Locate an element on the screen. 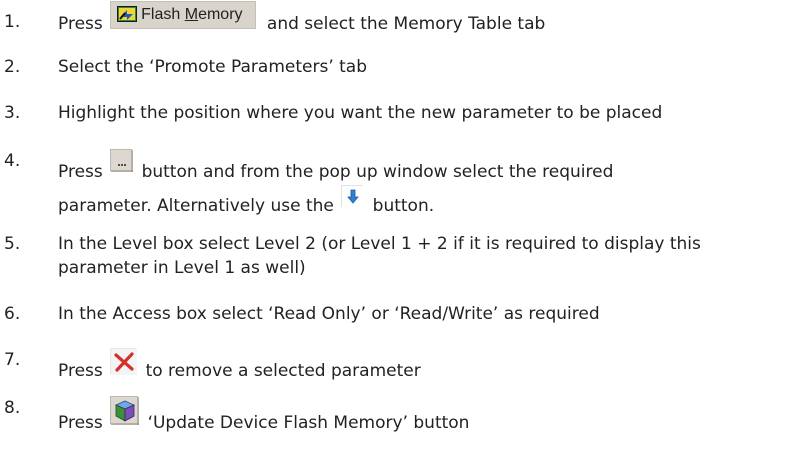 This screenshot has height=472, width=794. browse-parameter-button is located at coordinates (122, 160).